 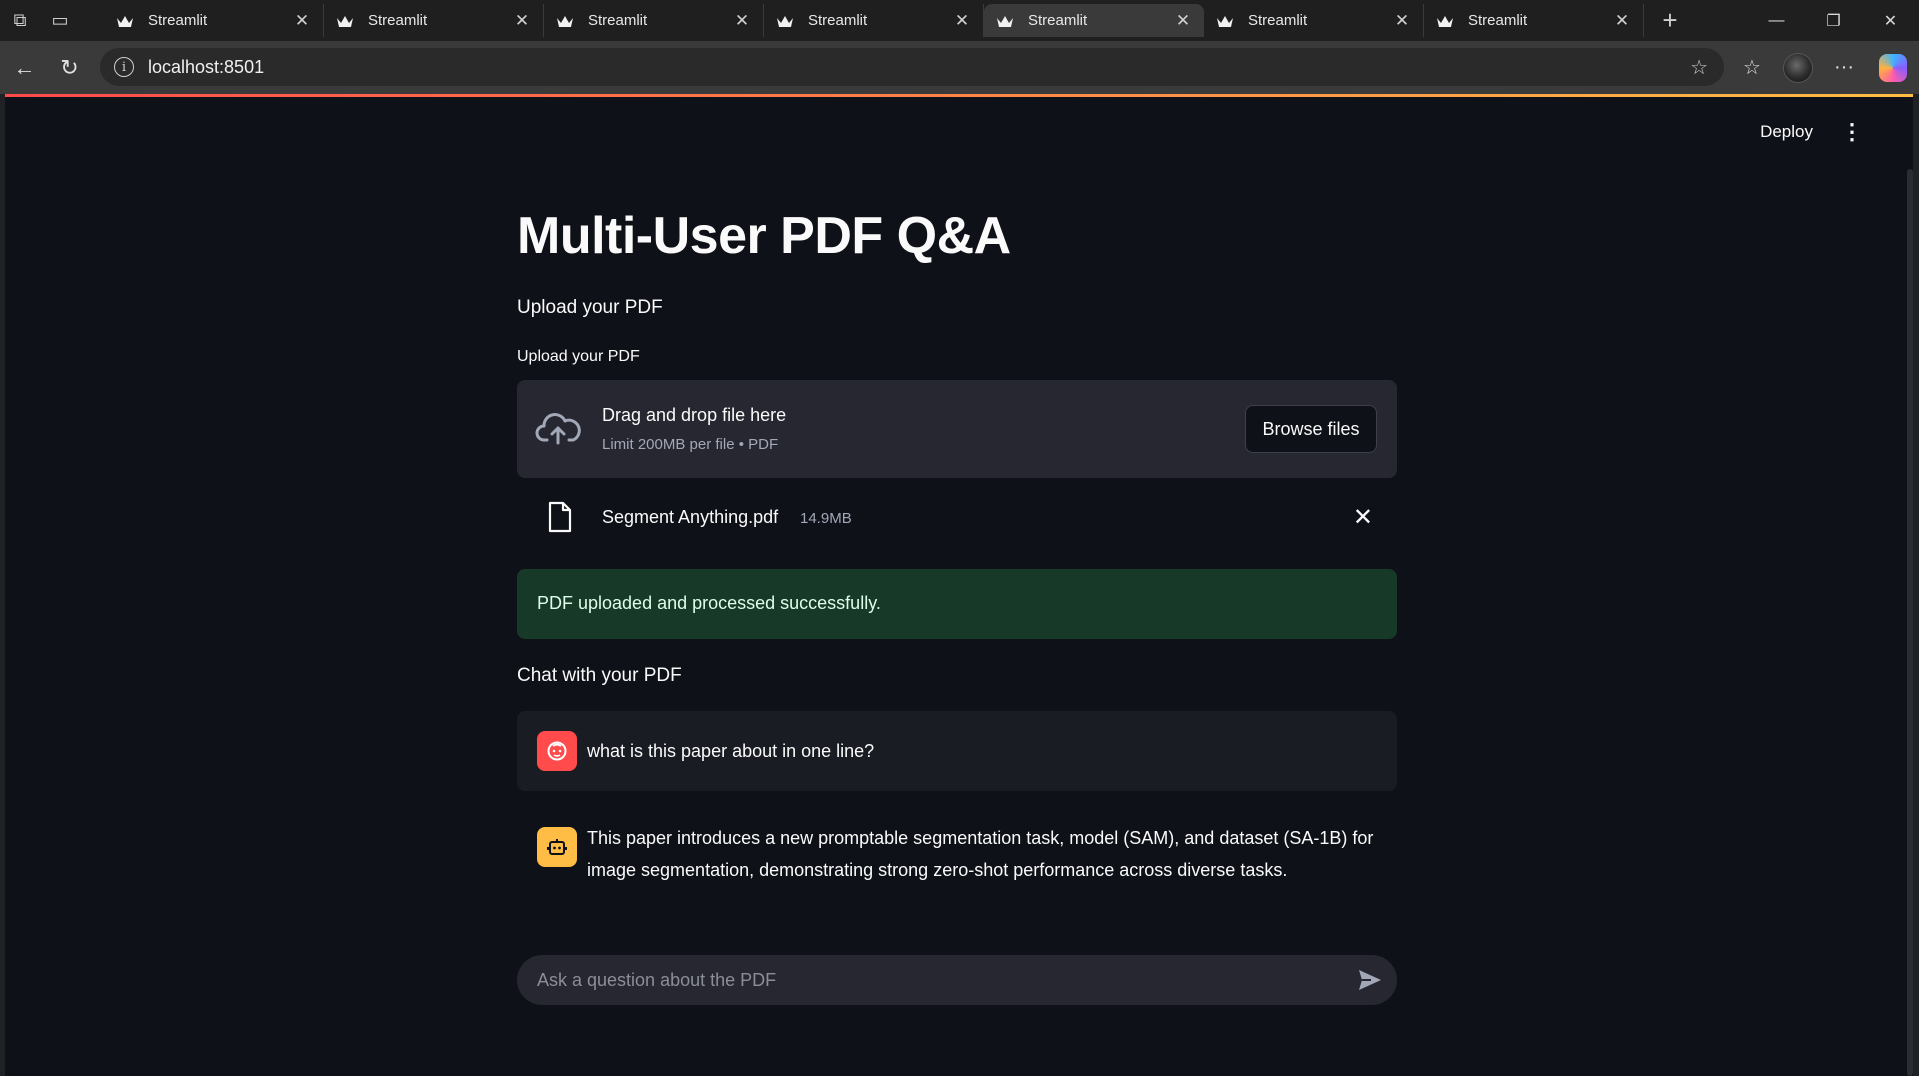 What do you see at coordinates (558, 429) in the screenshot?
I see `cloud-upload-icon` at bounding box center [558, 429].